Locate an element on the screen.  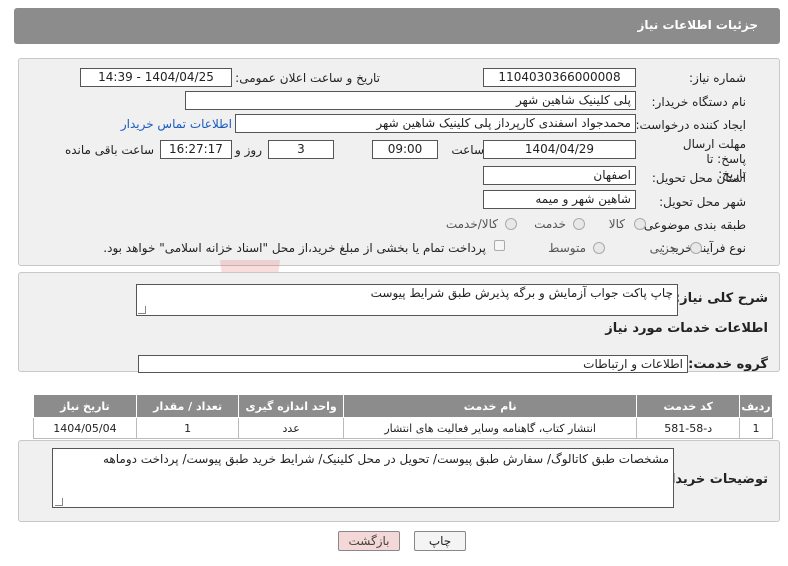
col-need-date: تاریخ نیاز is located at coordinates (85, 406).